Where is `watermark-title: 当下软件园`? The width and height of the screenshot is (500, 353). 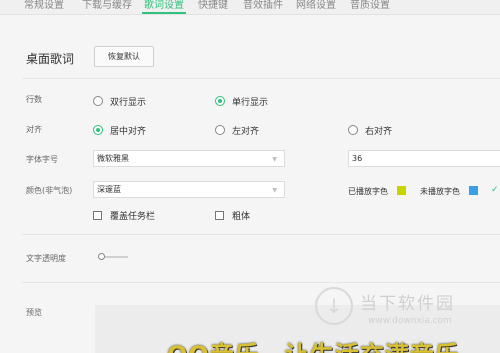 watermark-title: 当下软件园 is located at coordinates (407, 304).